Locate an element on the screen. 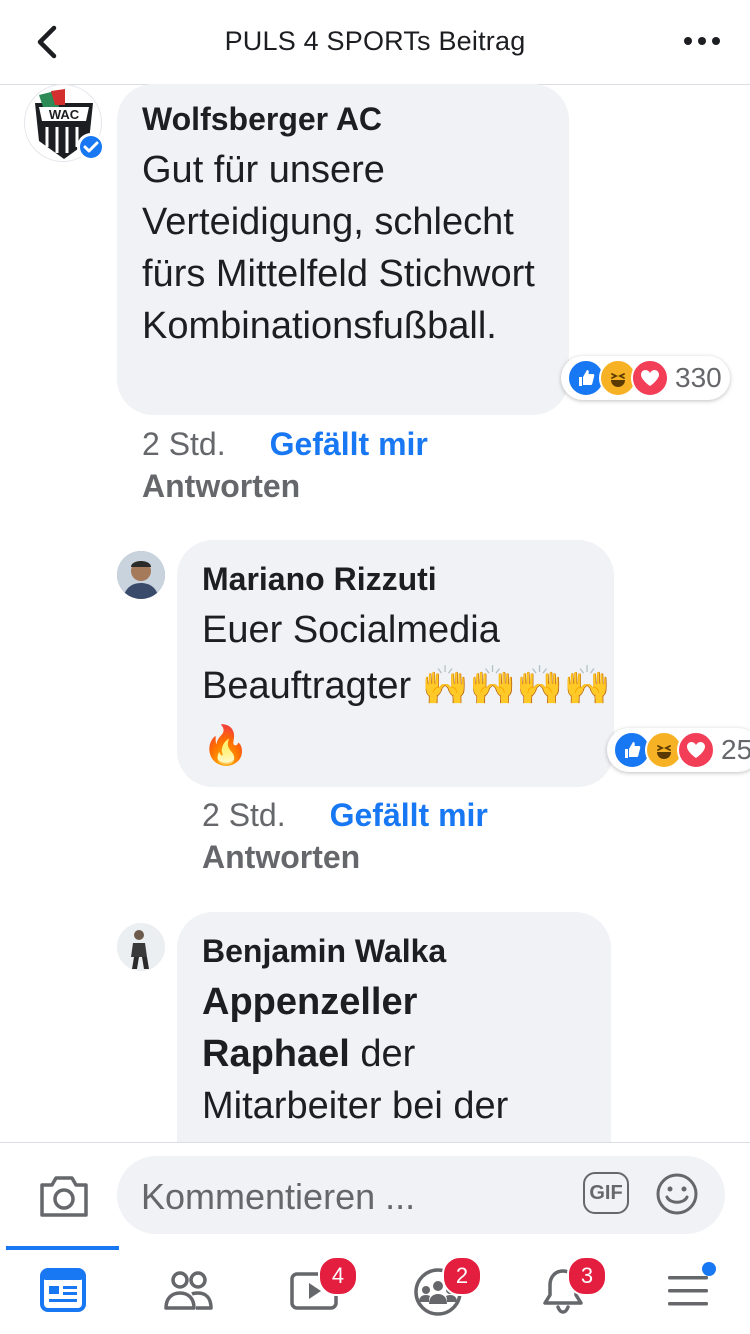 The image size is (750, 1334). groups-badge: 2 is located at coordinates (462, 1276).